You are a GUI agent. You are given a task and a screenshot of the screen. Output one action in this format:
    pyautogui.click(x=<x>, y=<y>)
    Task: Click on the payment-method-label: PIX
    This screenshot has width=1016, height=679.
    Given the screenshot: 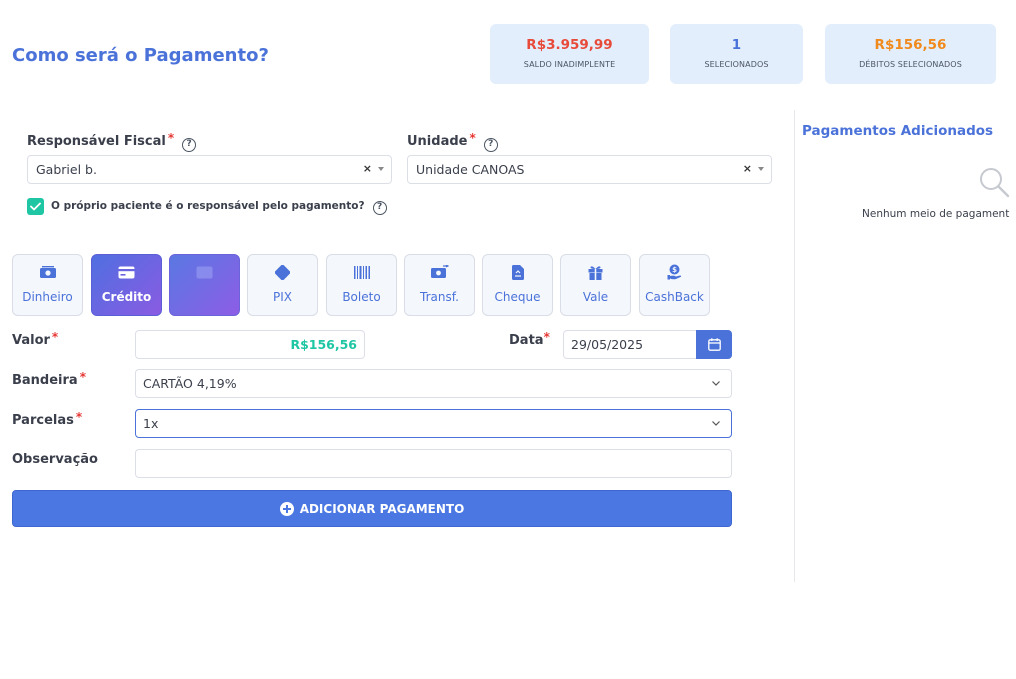 What is the action you would take?
    pyautogui.click(x=282, y=297)
    